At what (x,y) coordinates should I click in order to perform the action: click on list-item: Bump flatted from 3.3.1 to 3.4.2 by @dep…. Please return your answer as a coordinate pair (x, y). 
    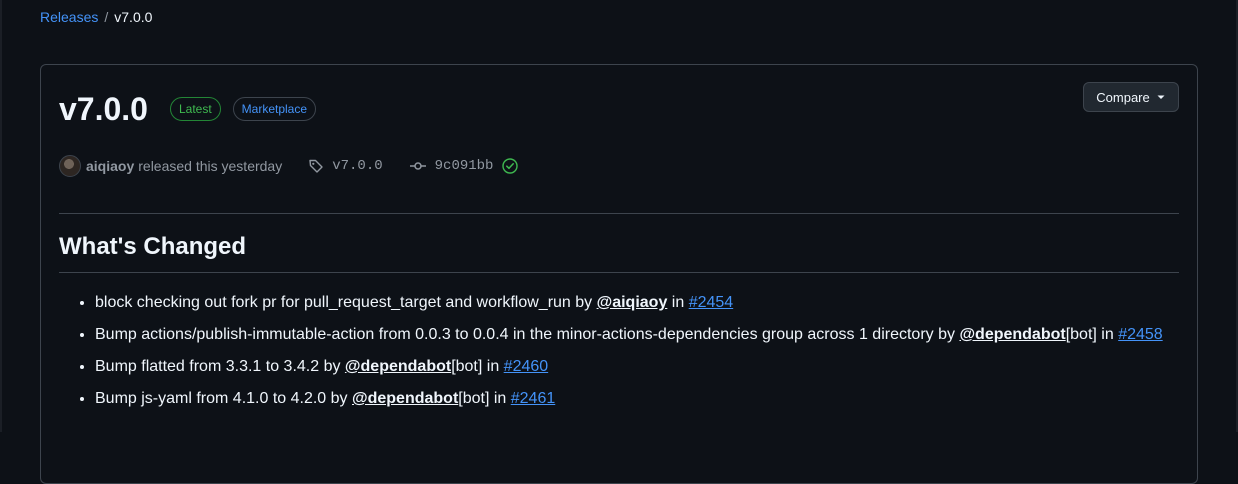
    Looking at the image, I should click on (655, 367).